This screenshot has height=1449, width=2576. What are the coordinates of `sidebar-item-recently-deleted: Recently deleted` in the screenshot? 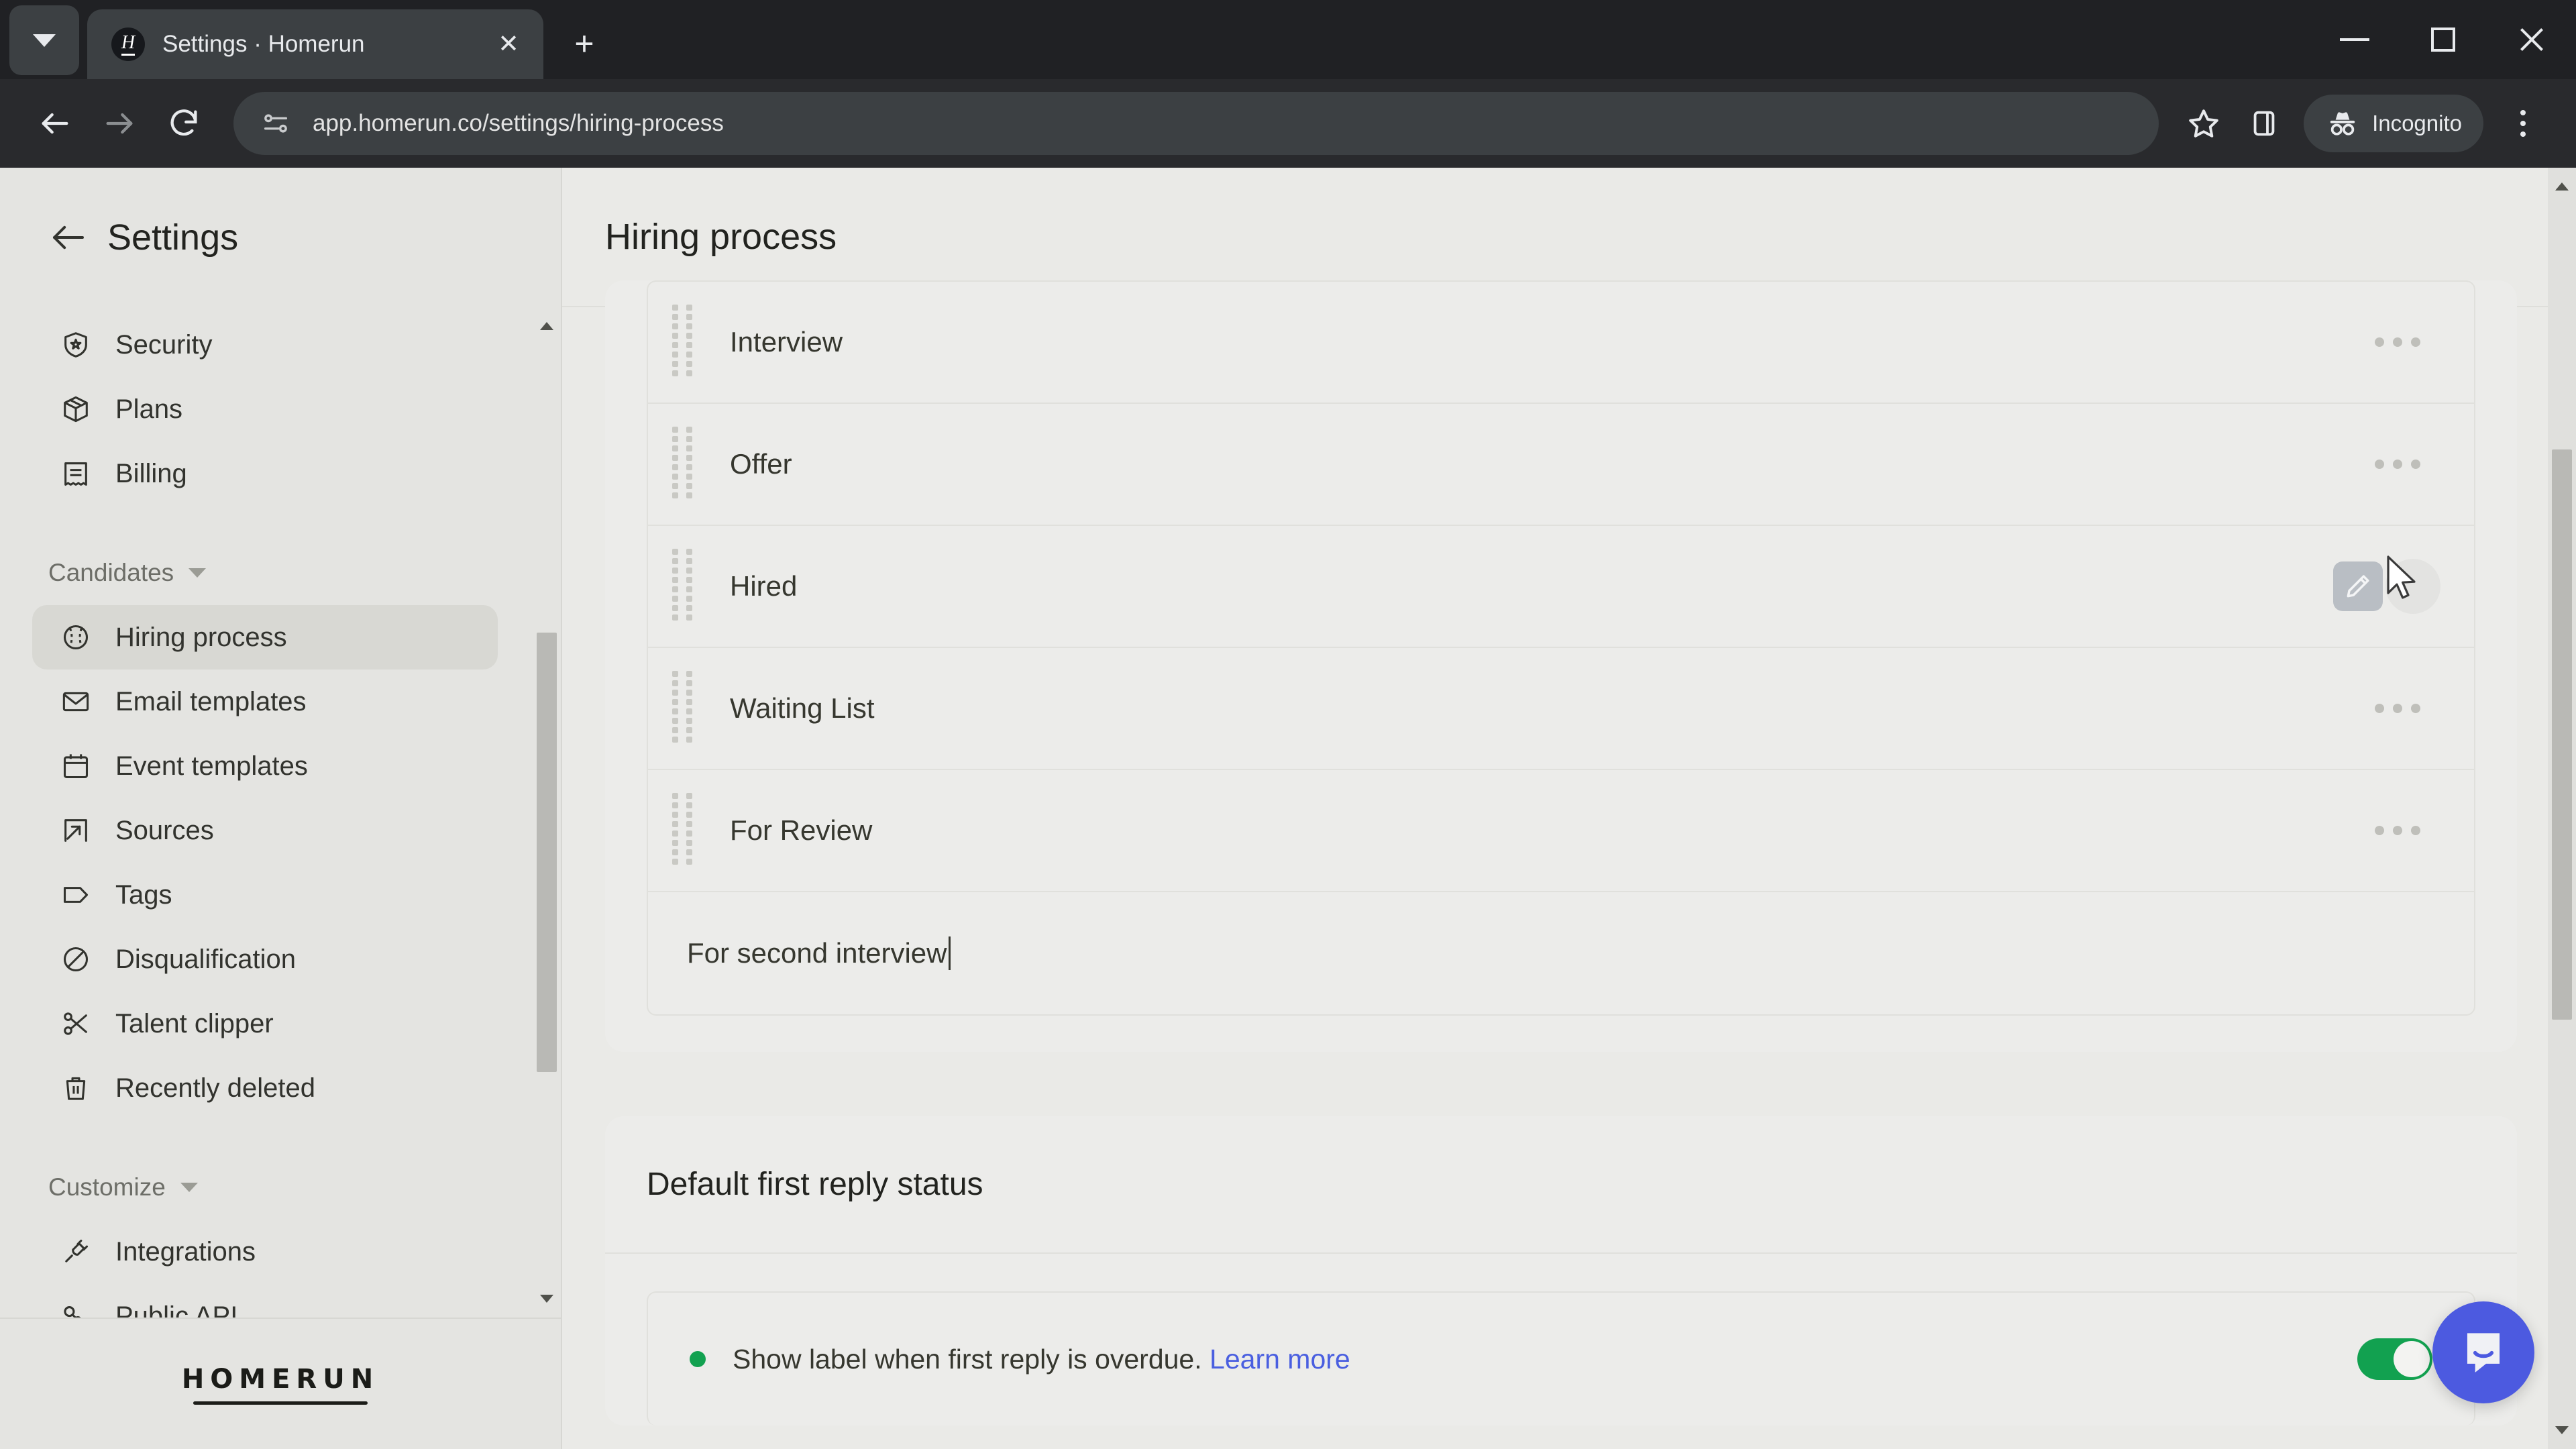 It's located at (265, 1088).